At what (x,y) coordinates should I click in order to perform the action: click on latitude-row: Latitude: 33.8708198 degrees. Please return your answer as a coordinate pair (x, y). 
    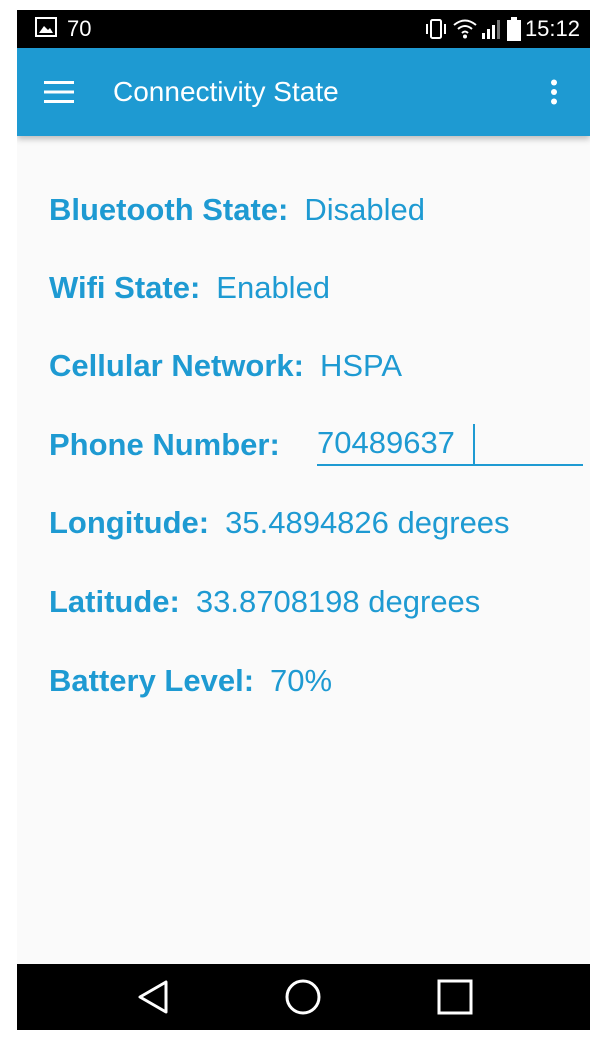
    Looking at the image, I should click on (264, 602).